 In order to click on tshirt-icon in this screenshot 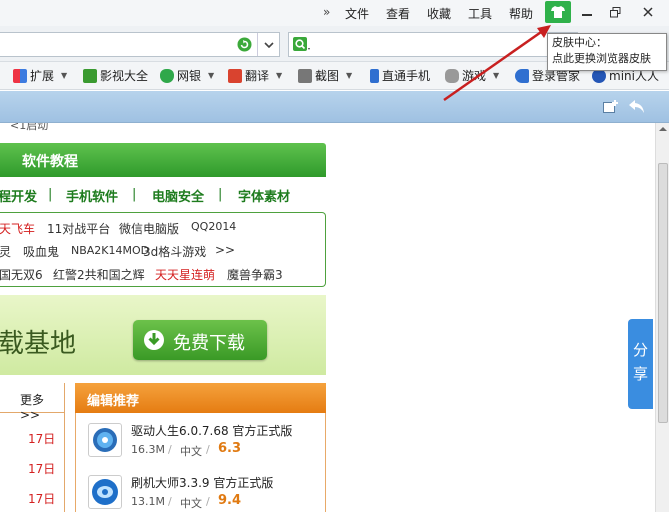, I will do `click(558, 12)`.